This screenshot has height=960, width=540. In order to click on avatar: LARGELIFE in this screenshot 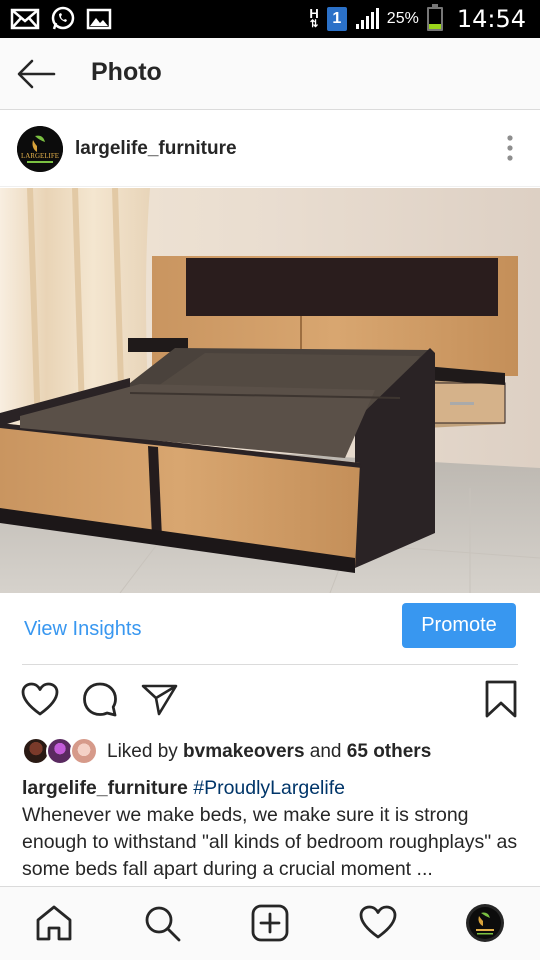, I will do `click(40, 149)`.